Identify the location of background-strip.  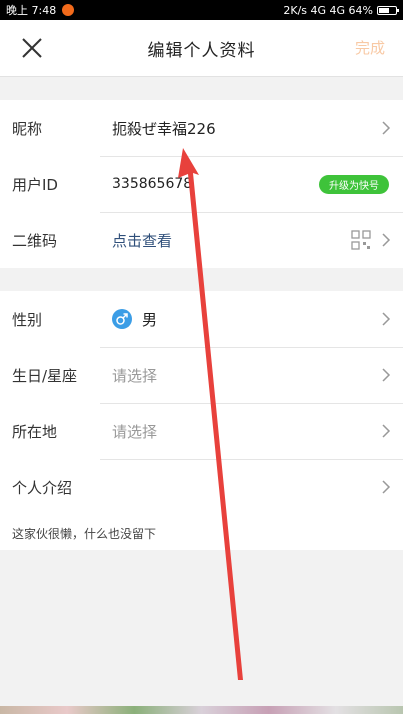
(201, 710).